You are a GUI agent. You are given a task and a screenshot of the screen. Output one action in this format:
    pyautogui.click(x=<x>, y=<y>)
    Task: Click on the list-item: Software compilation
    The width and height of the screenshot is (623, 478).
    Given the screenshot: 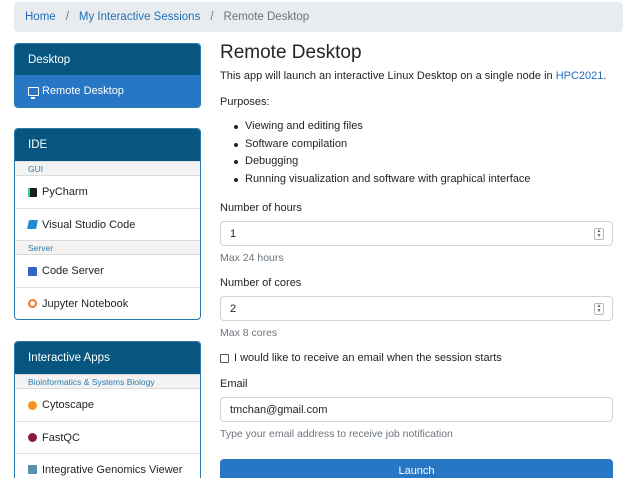 What is the action you would take?
    pyautogui.click(x=423, y=147)
    